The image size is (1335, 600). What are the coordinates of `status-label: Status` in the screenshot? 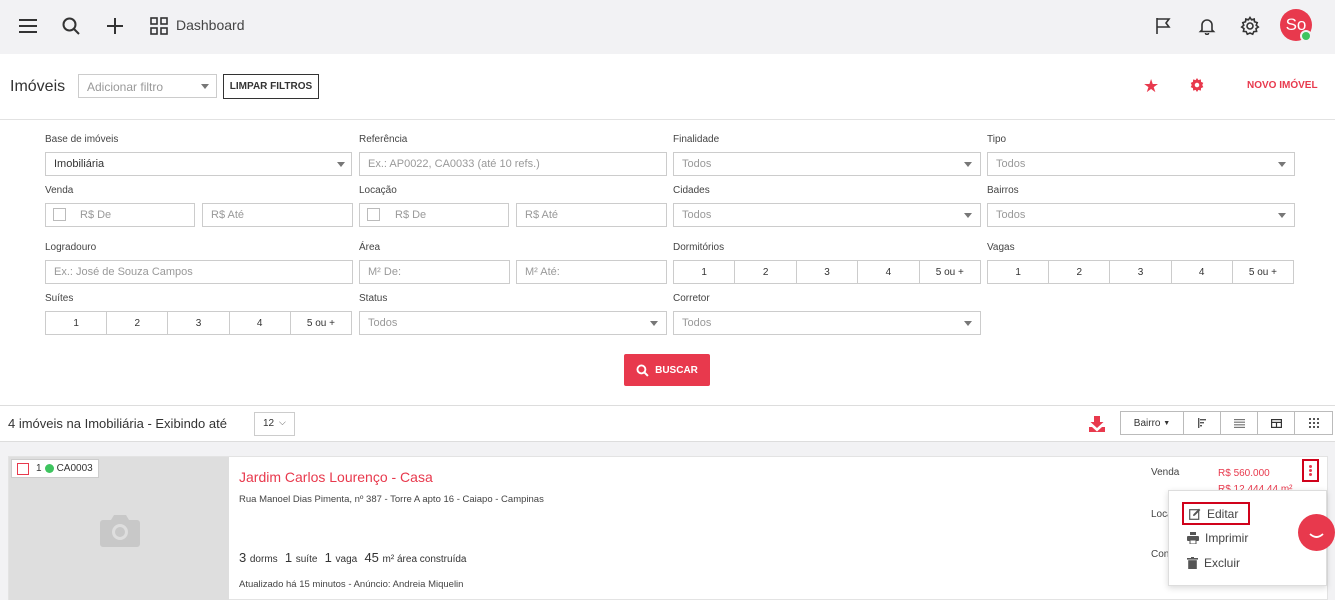 It's located at (373, 298).